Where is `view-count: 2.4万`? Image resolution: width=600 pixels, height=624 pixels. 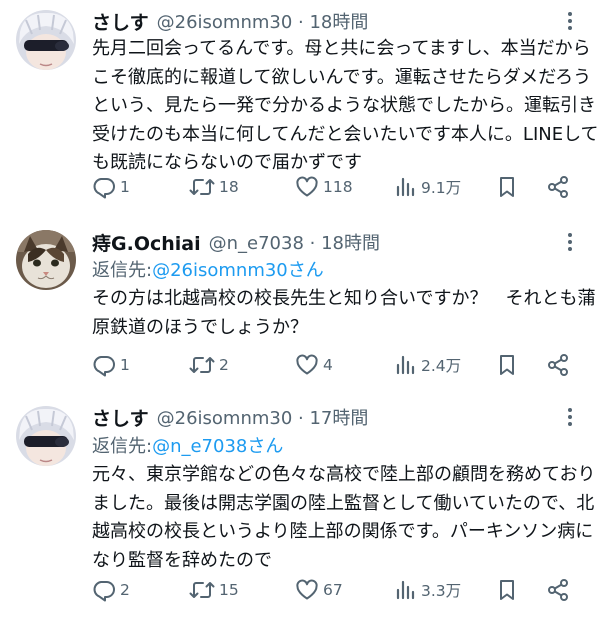 view-count: 2.4万 is located at coordinates (441, 366).